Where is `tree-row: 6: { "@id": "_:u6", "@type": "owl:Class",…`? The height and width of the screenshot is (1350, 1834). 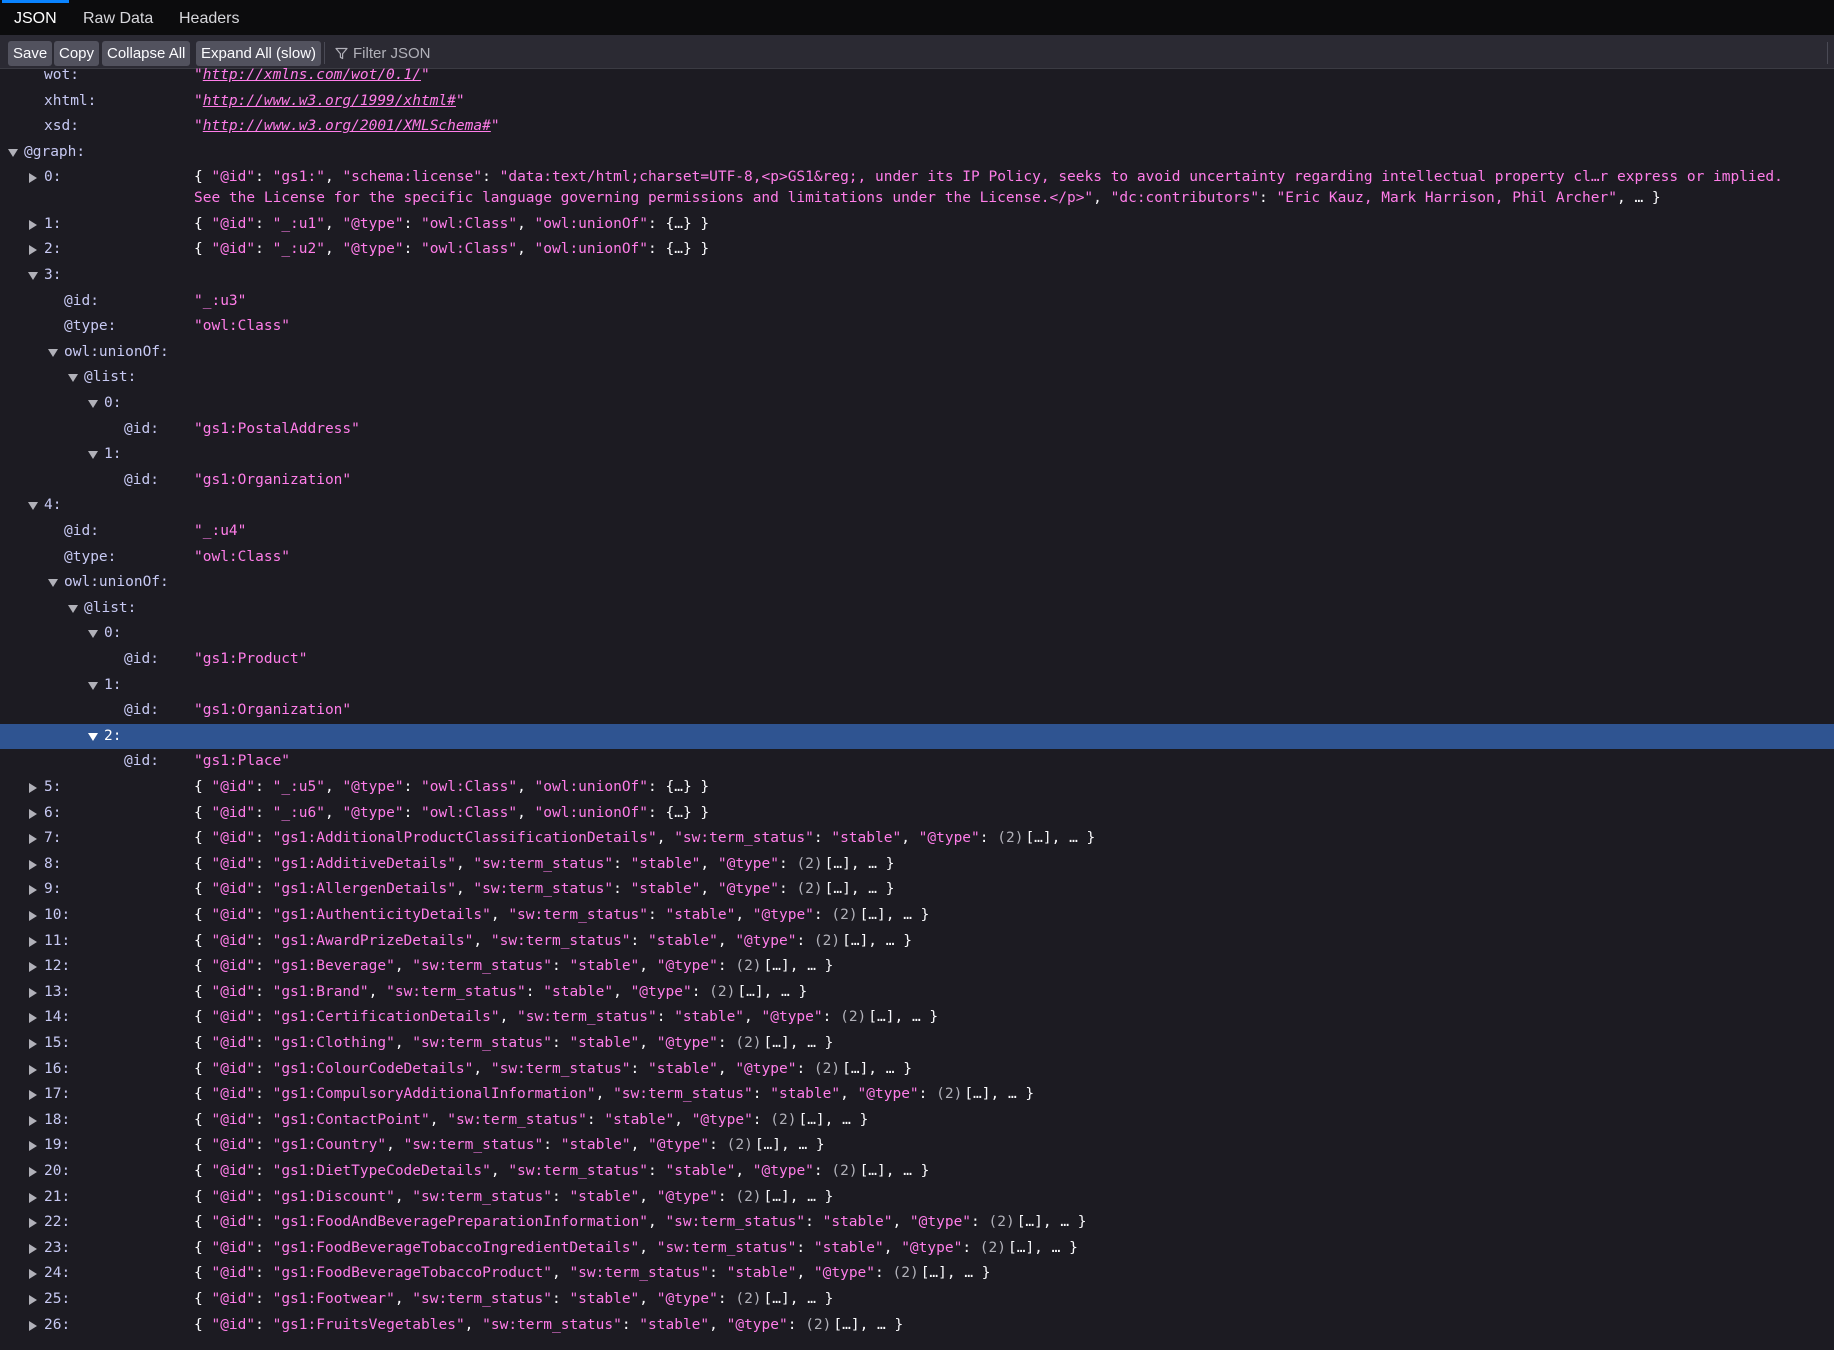
tree-row: 6: { "@id": "_:u6", "@type": "owl:Class",… is located at coordinates (917, 814).